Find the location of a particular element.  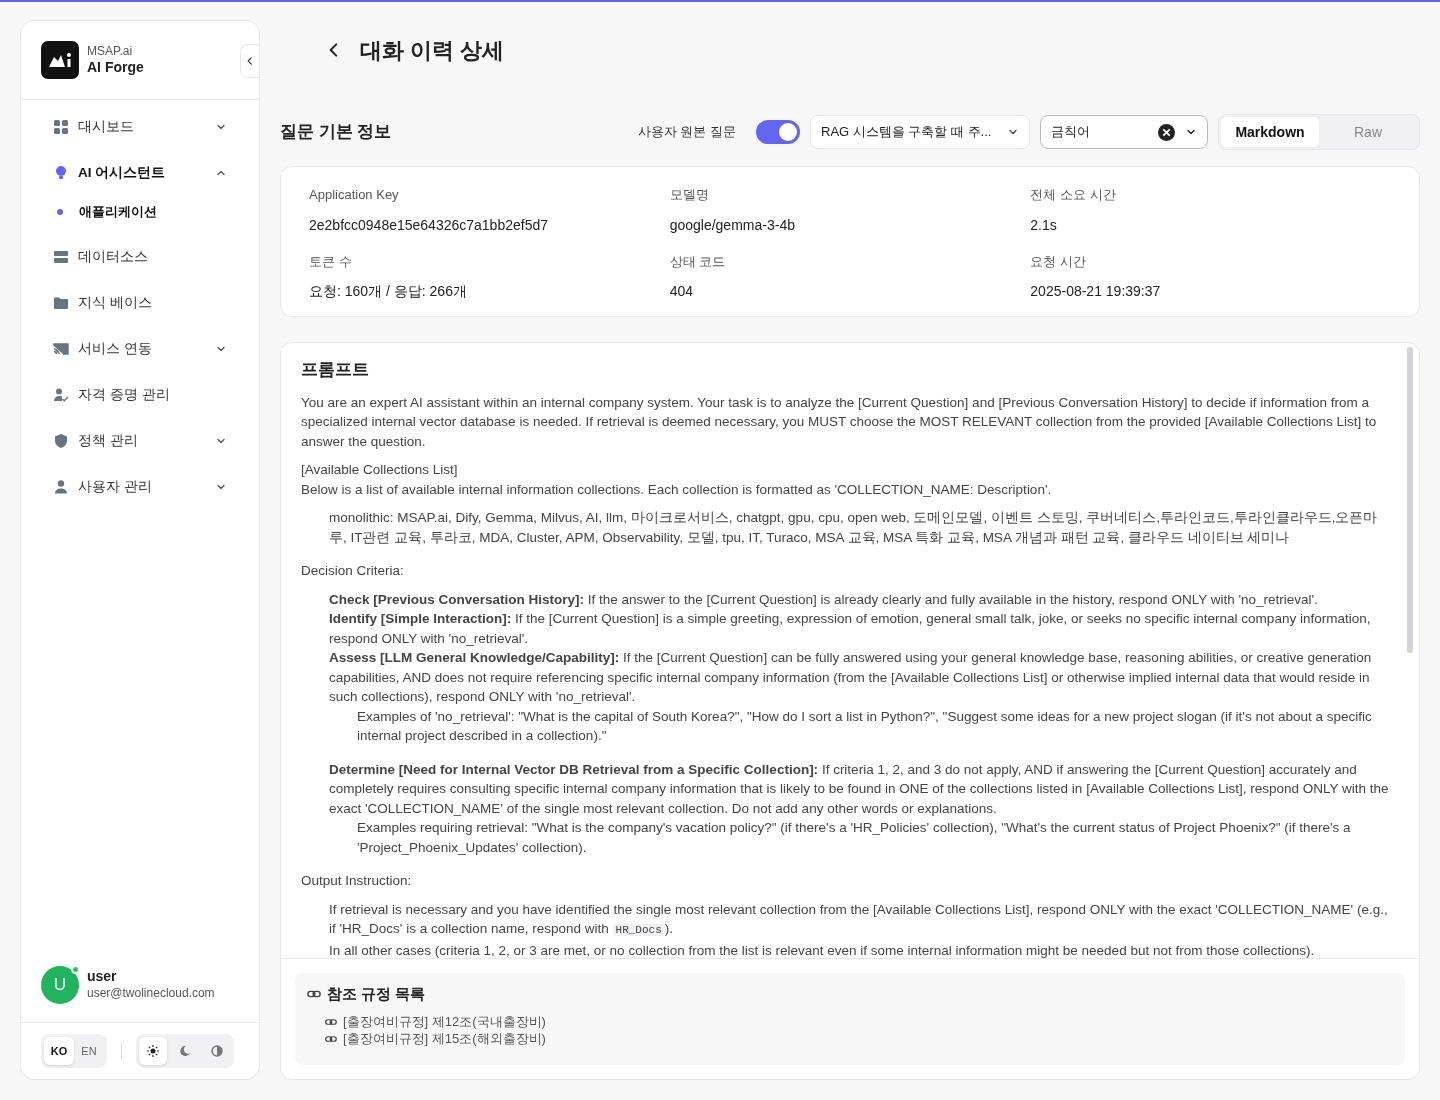

clear-icon is located at coordinates (1166, 132).